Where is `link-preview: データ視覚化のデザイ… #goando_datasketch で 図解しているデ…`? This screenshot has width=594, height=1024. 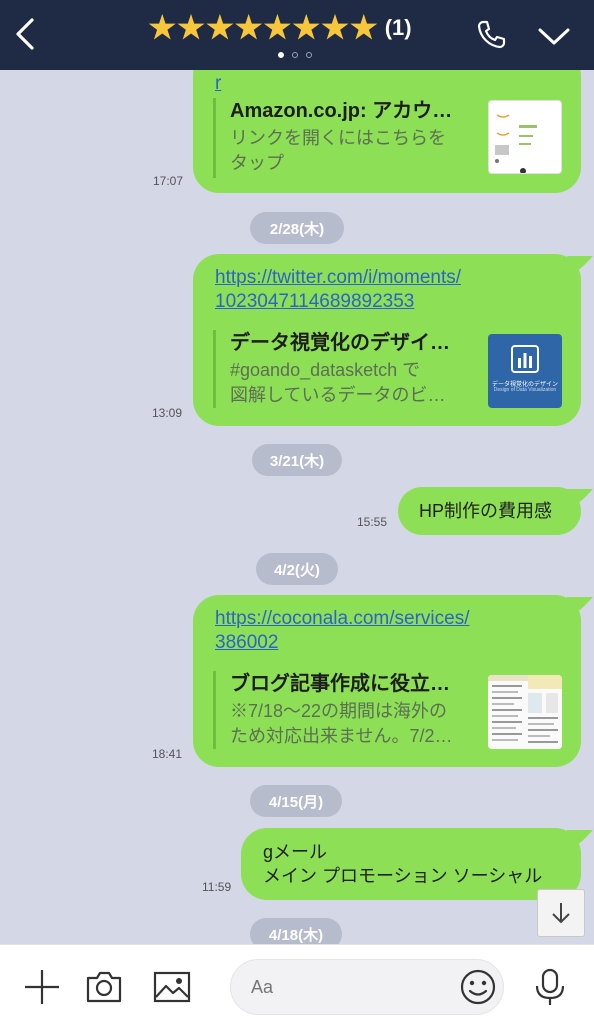 link-preview: データ視覚化のデザイ… #goando_datasketch で 図解しているデ… is located at coordinates (346, 369).